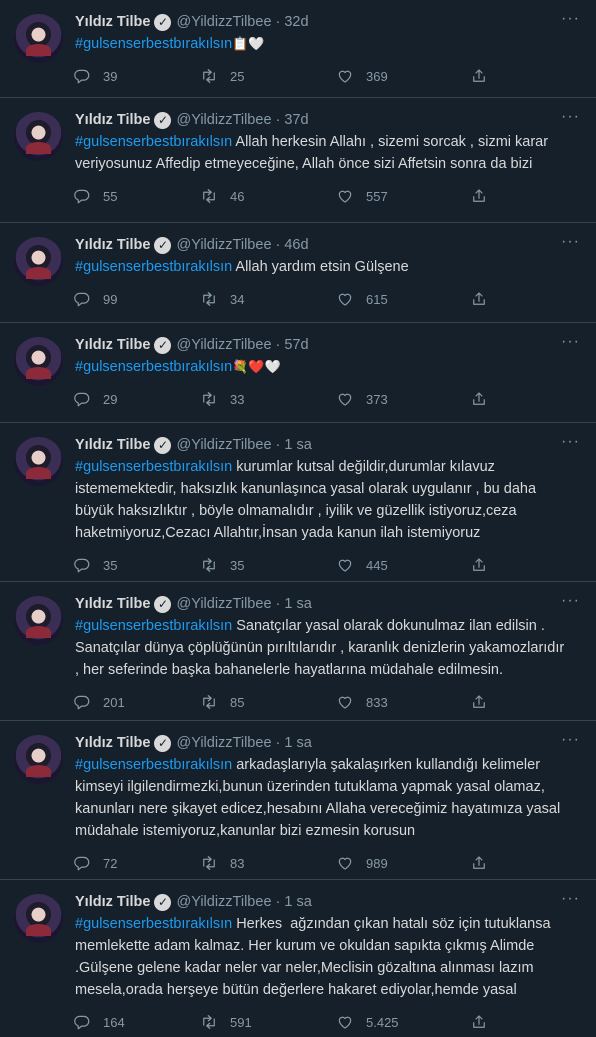  Describe the element at coordinates (403, 76) in the screenshot. I see `like-button: 369` at that location.